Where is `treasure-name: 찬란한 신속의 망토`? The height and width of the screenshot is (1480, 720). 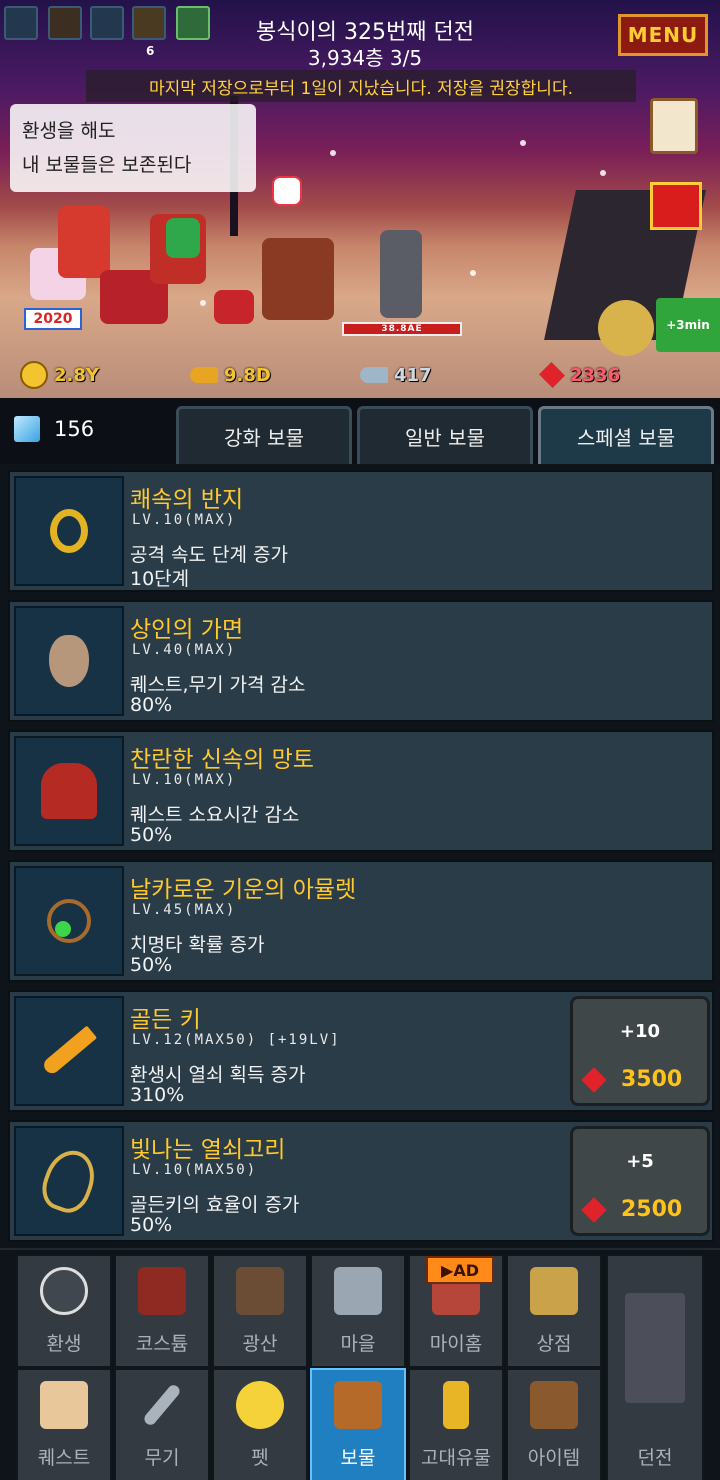 treasure-name: 찬란한 신속의 망토 is located at coordinates (222, 760).